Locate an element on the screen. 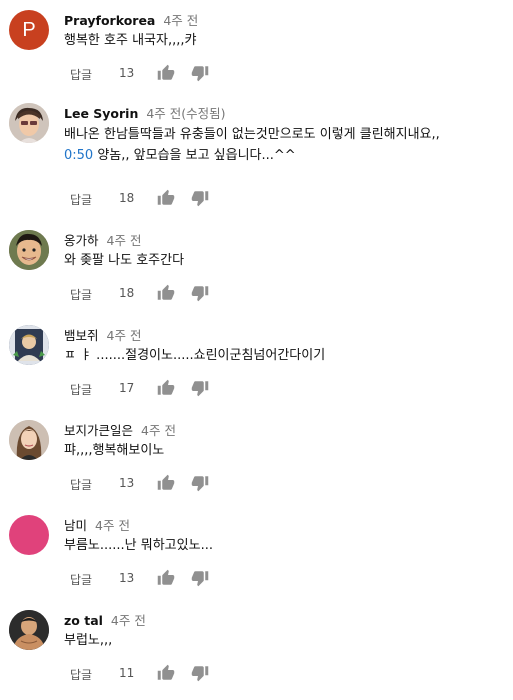 The image size is (513, 700). comment-text: 부럽노,,, is located at coordinates (88, 640).